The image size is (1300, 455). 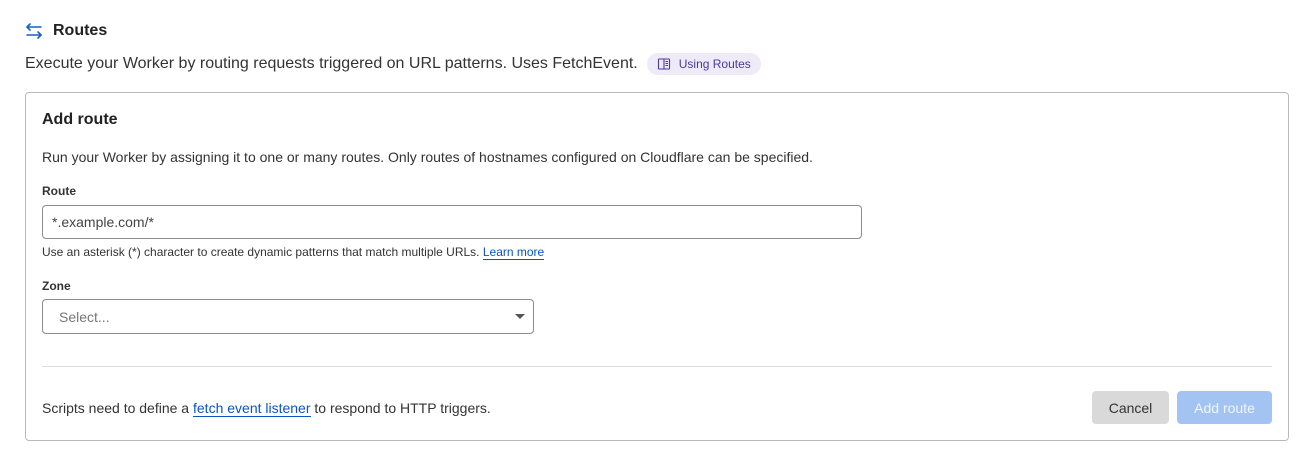 What do you see at coordinates (80, 119) in the screenshot?
I see `card-title: Add route` at bounding box center [80, 119].